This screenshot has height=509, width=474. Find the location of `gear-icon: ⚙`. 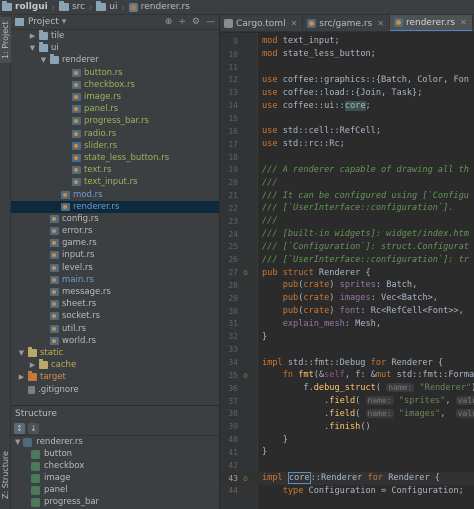

gear-icon: ⚙ is located at coordinates (196, 22).